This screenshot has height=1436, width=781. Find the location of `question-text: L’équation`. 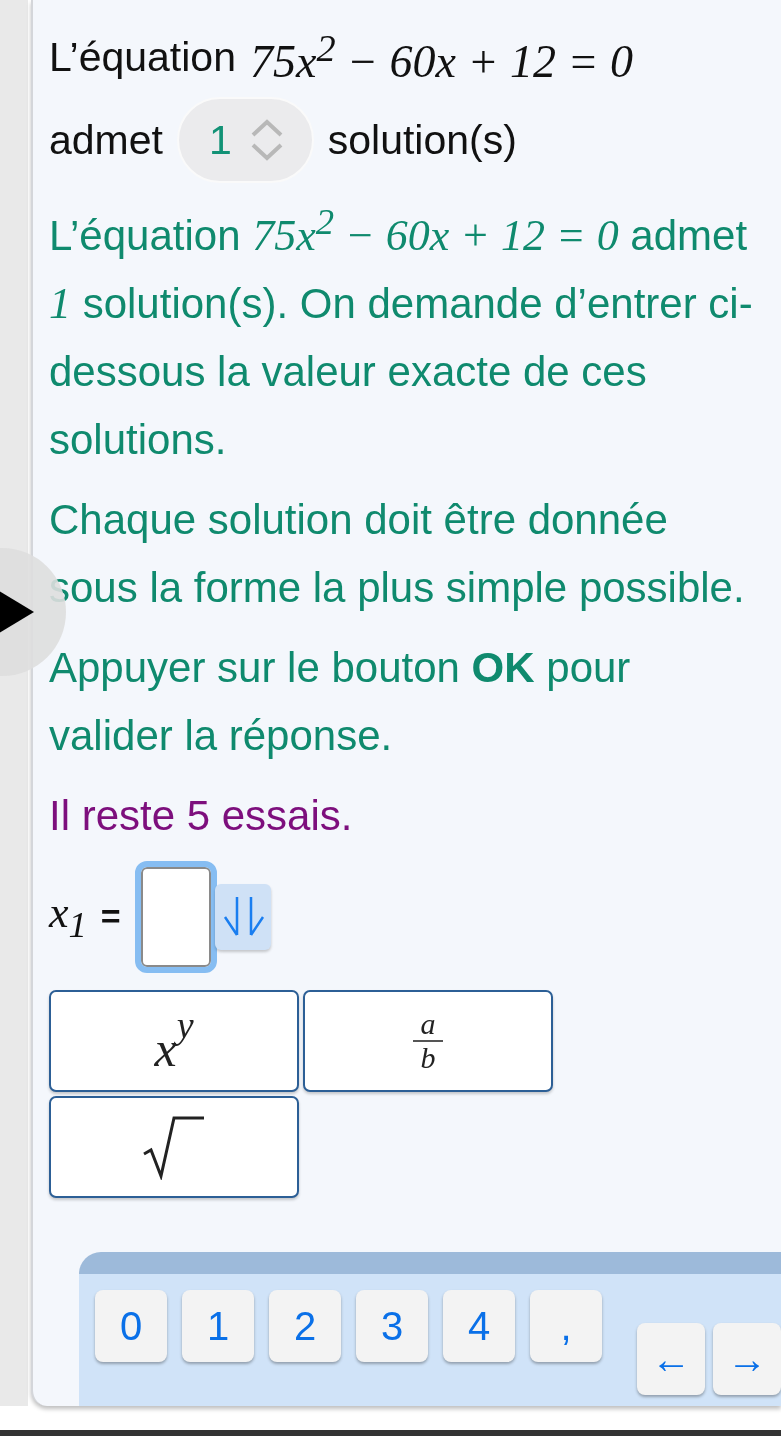

question-text: L’équation is located at coordinates (142, 57).